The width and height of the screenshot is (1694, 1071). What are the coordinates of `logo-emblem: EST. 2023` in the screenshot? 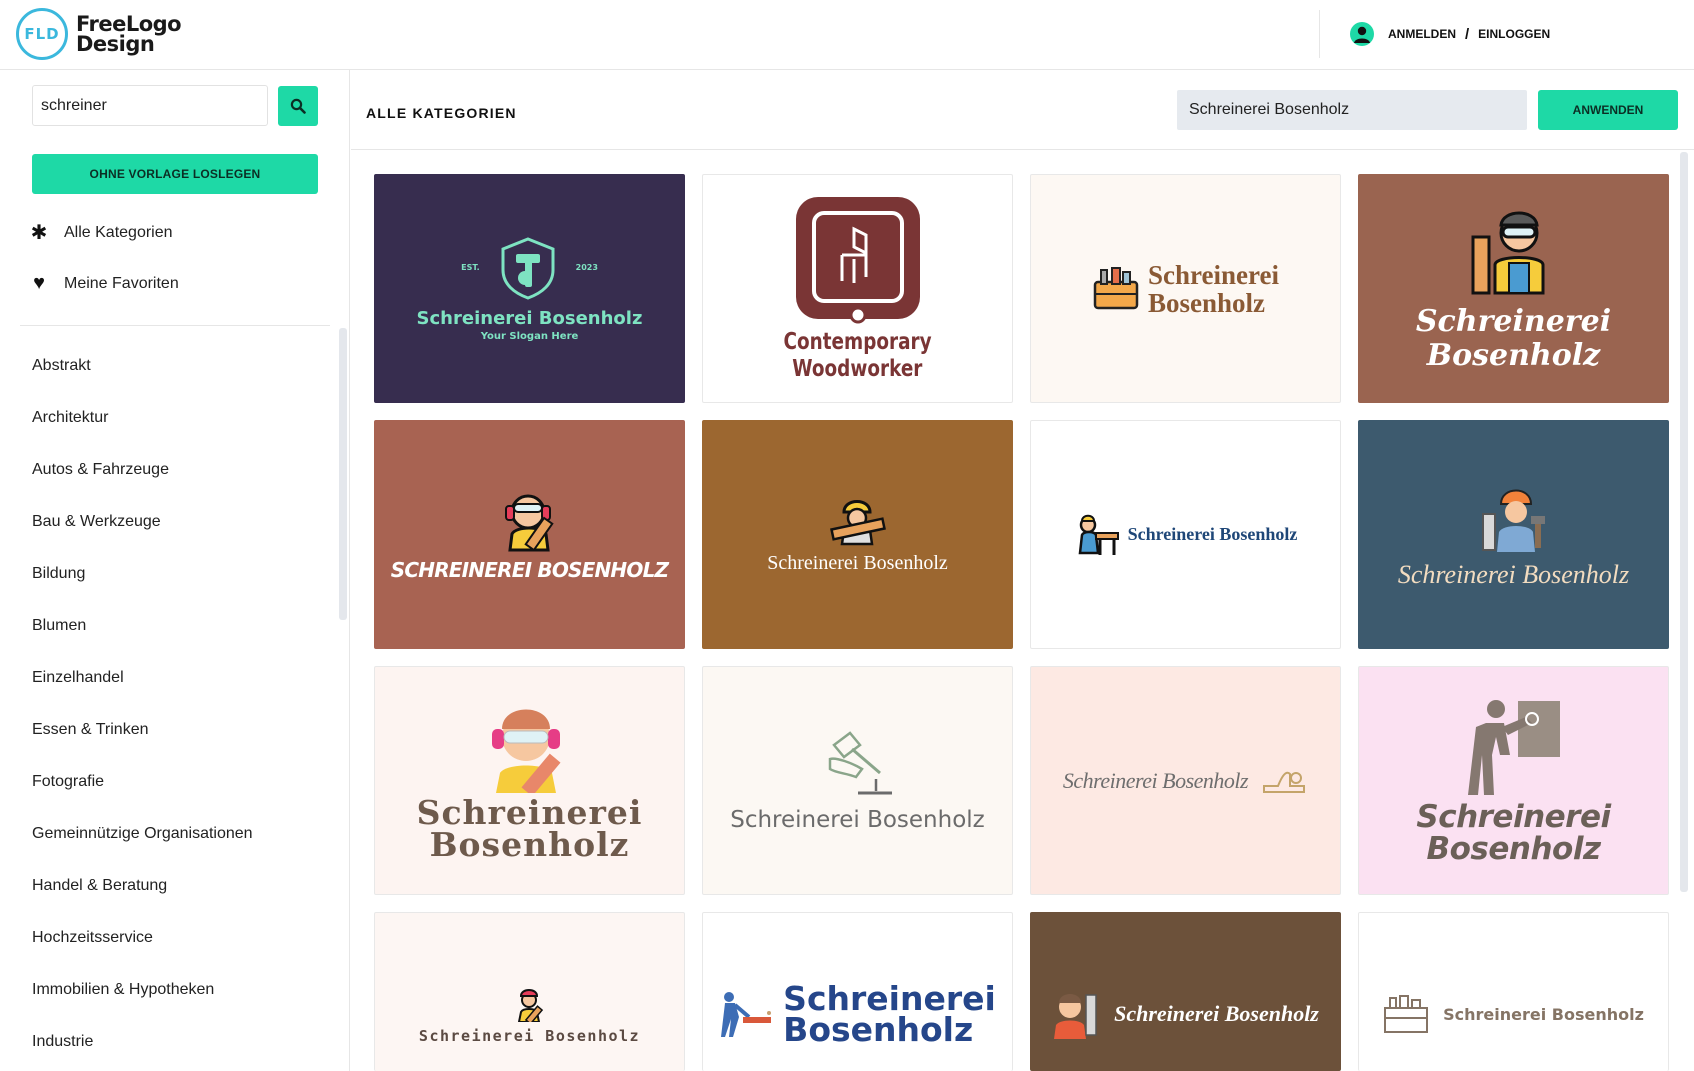 It's located at (529, 268).